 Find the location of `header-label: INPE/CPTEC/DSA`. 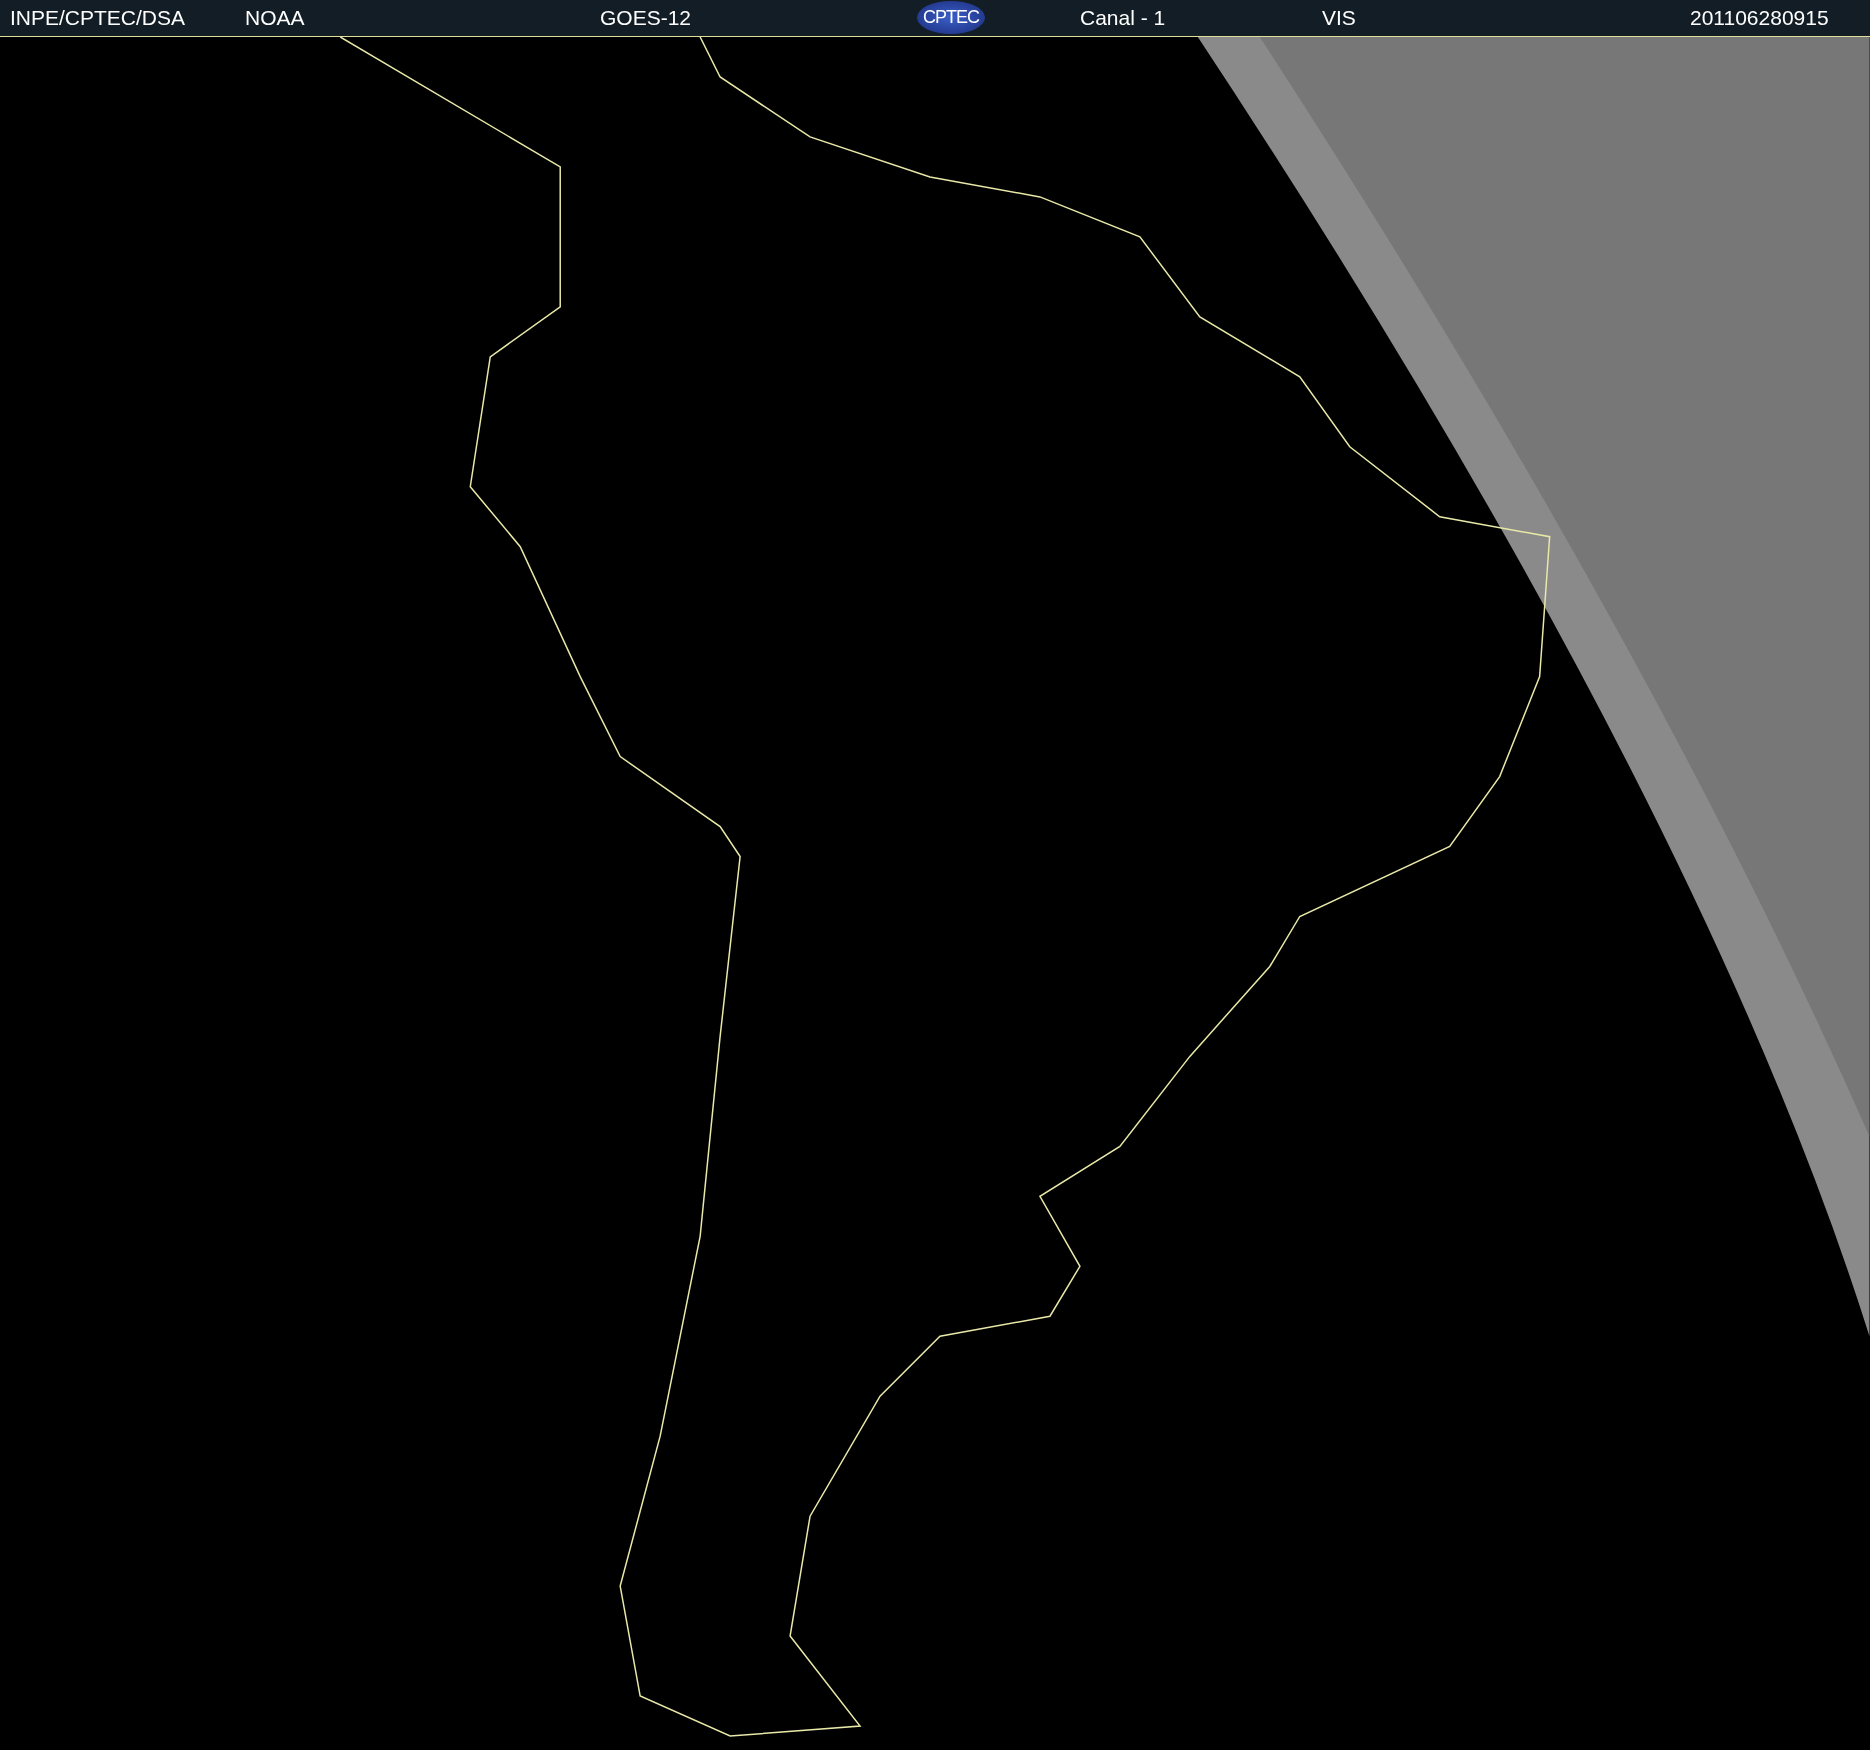

header-label: INPE/CPTEC/DSA is located at coordinates (98, 18).